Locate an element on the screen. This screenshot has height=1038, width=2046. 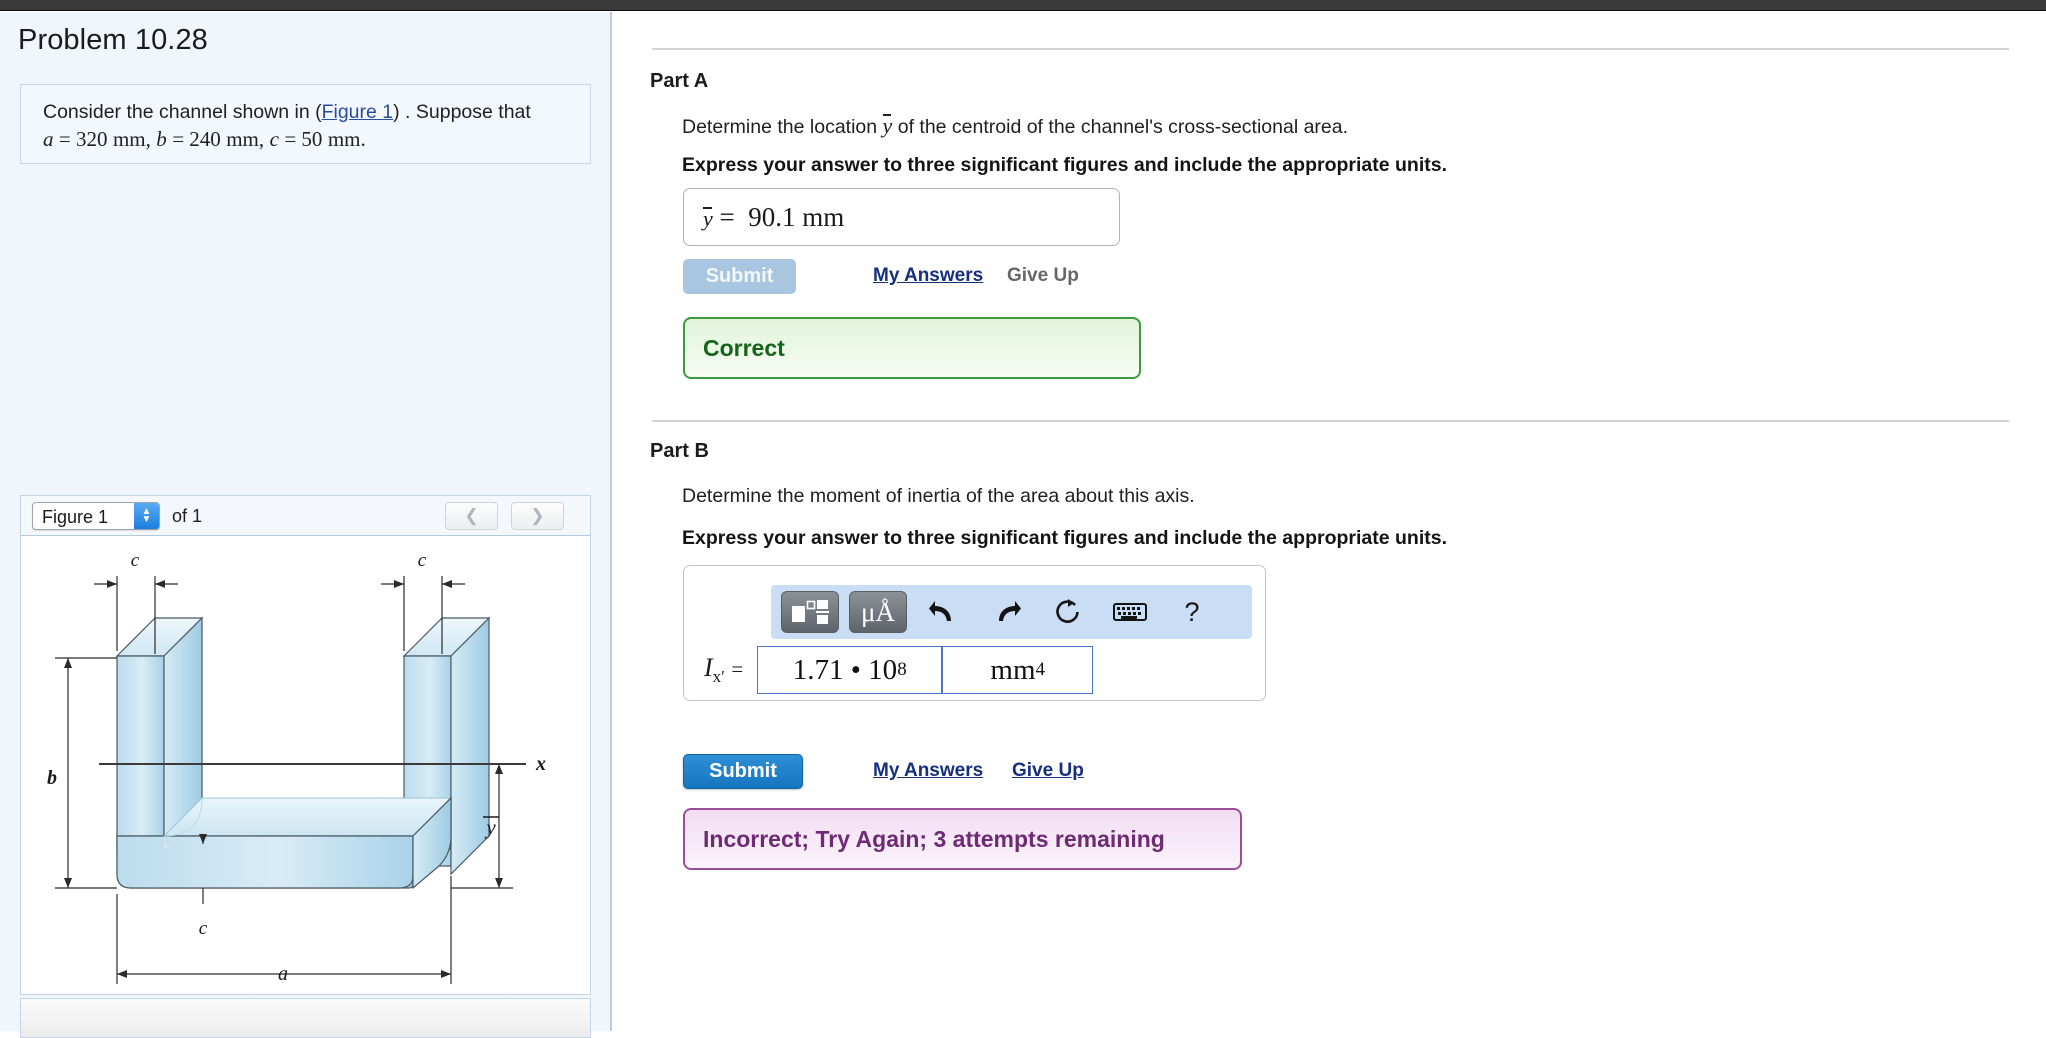
units-button: μÅ is located at coordinates (878, 612).